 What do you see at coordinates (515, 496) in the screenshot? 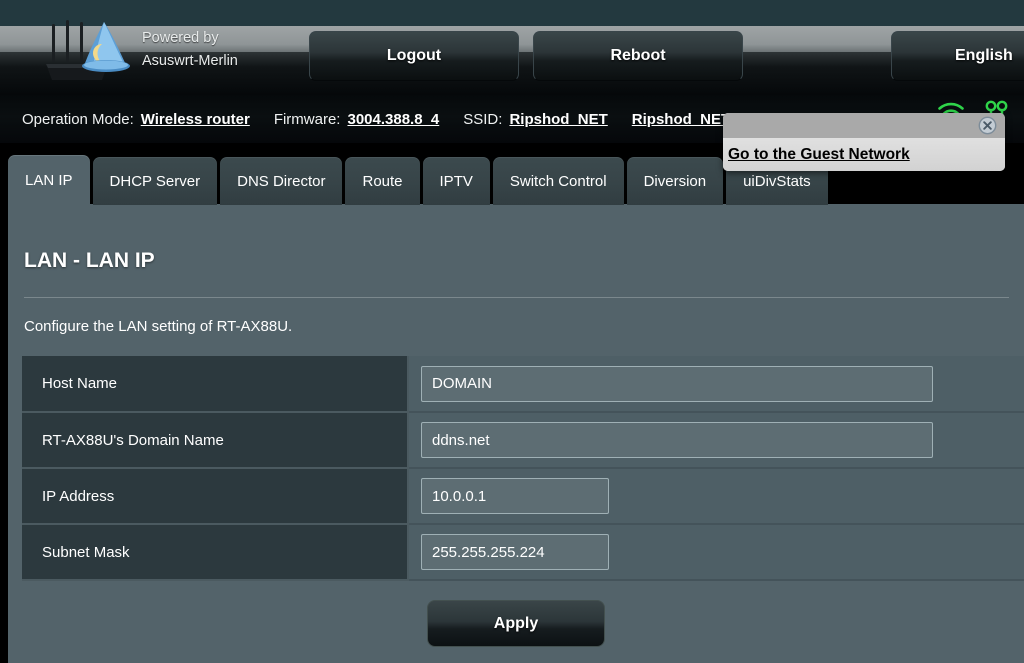
I see `ip-address-input` at bounding box center [515, 496].